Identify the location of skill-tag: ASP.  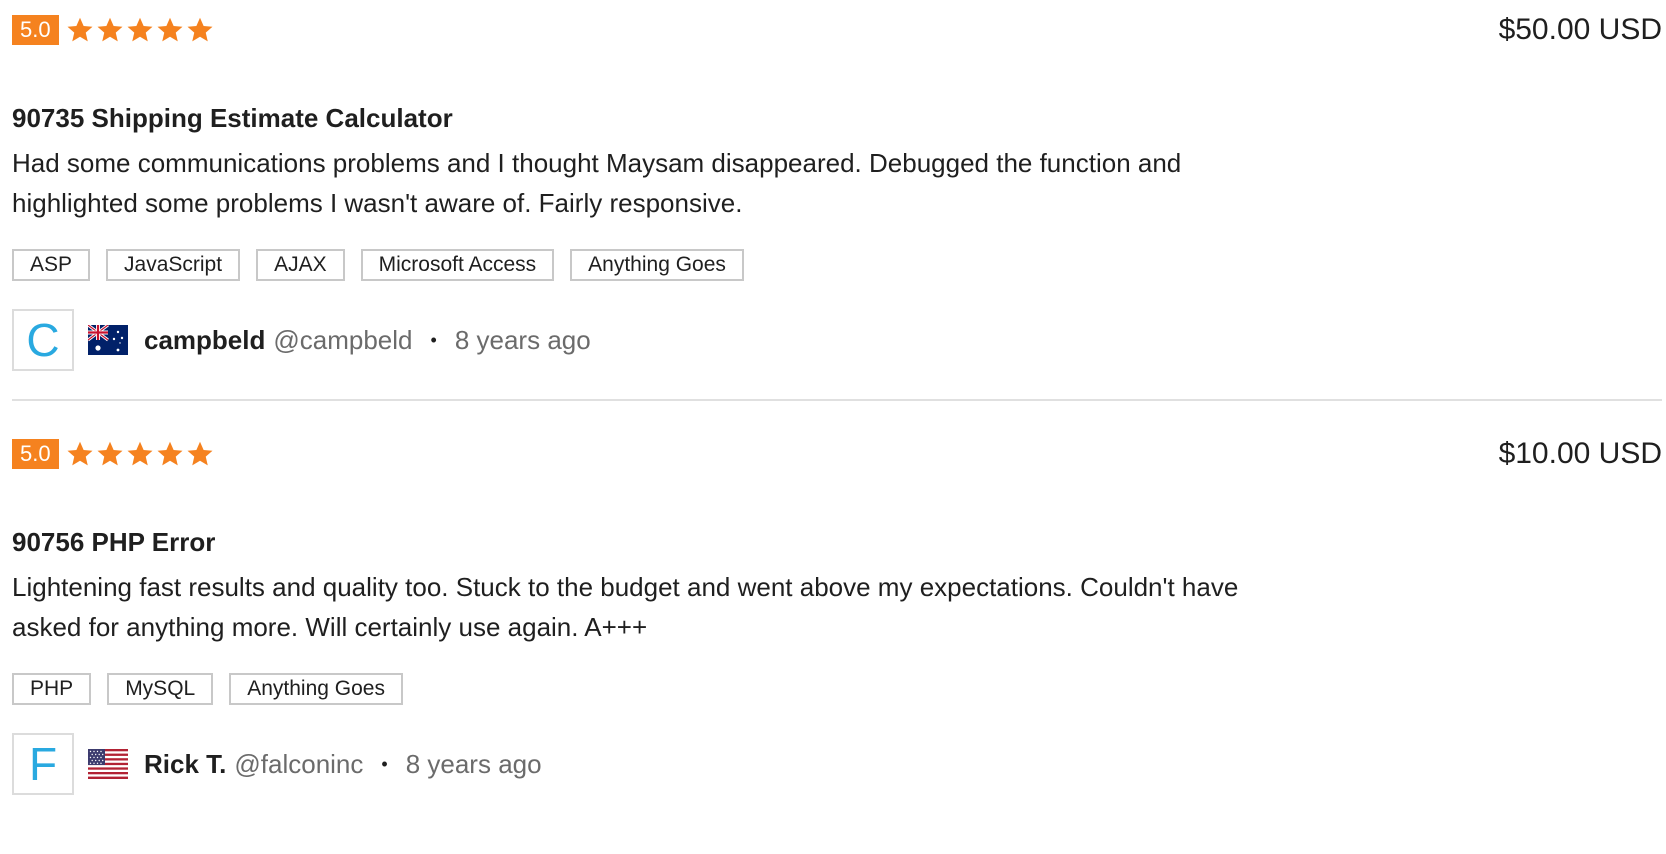
(51, 265).